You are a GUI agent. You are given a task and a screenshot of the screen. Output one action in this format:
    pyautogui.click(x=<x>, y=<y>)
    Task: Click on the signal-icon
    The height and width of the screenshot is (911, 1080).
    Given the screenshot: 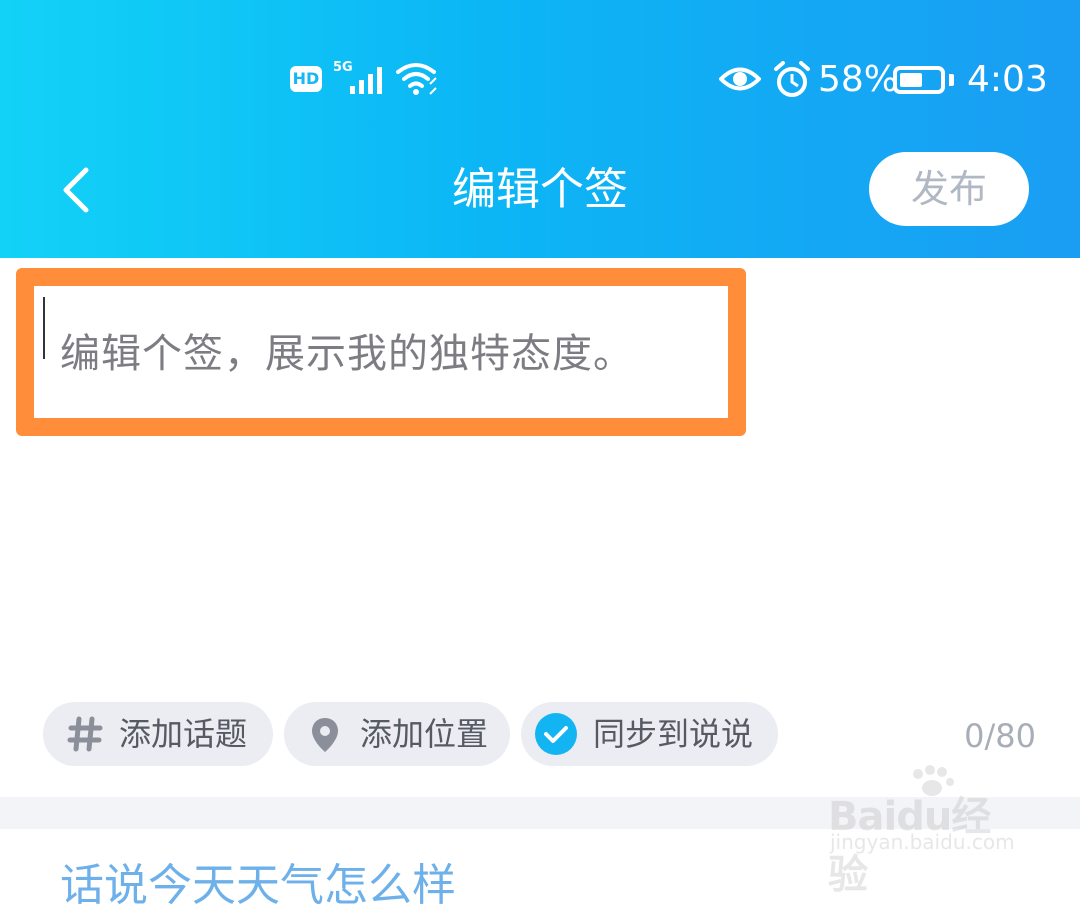 What is the action you would take?
    pyautogui.click(x=366, y=80)
    